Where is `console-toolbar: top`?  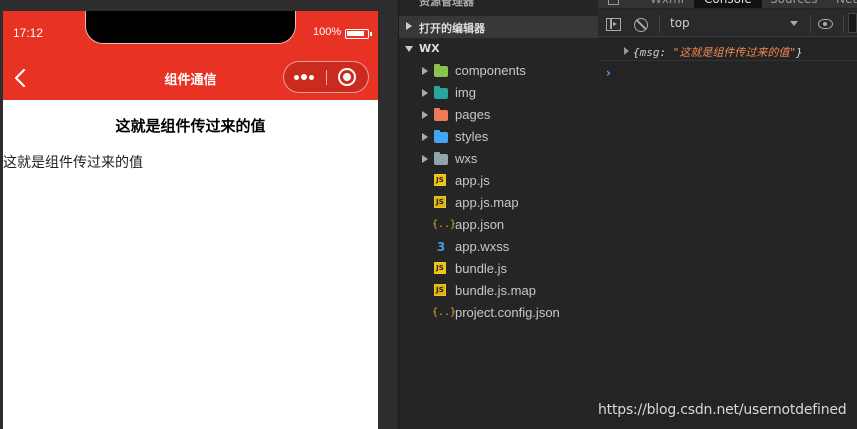
console-toolbar: top is located at coordinates (727, 23).